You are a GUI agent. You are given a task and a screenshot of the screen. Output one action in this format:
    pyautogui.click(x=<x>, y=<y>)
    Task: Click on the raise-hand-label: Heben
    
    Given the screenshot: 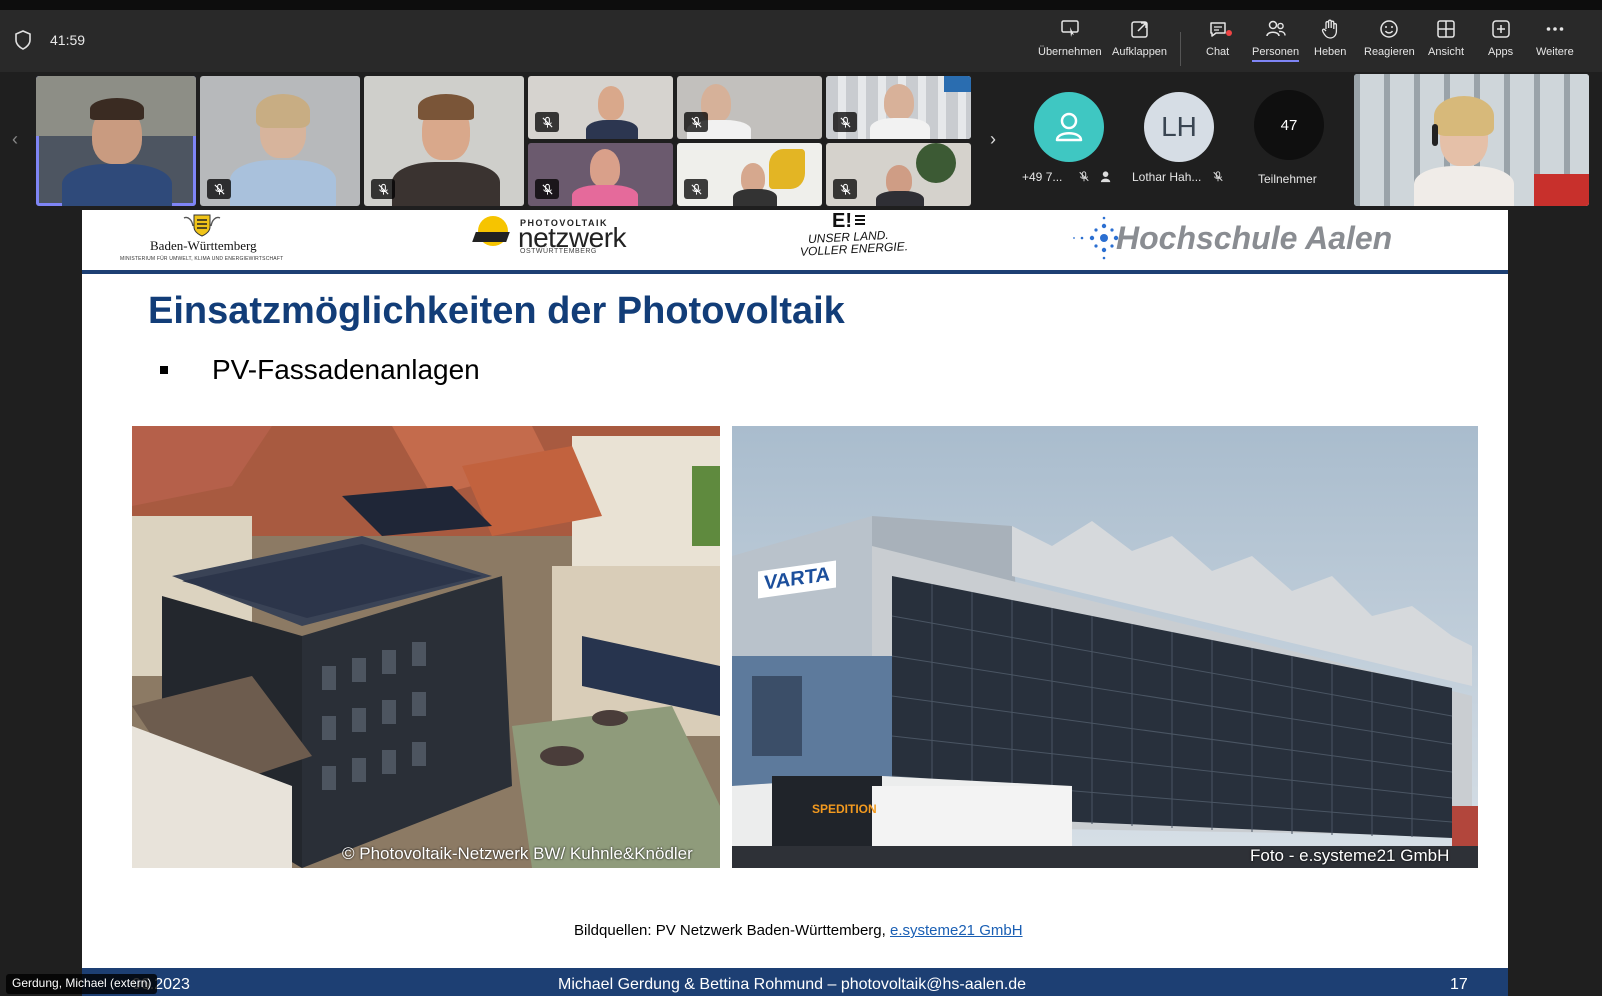 What is the action you would take?
    pyautogui.click(x=1330, y=52)
    